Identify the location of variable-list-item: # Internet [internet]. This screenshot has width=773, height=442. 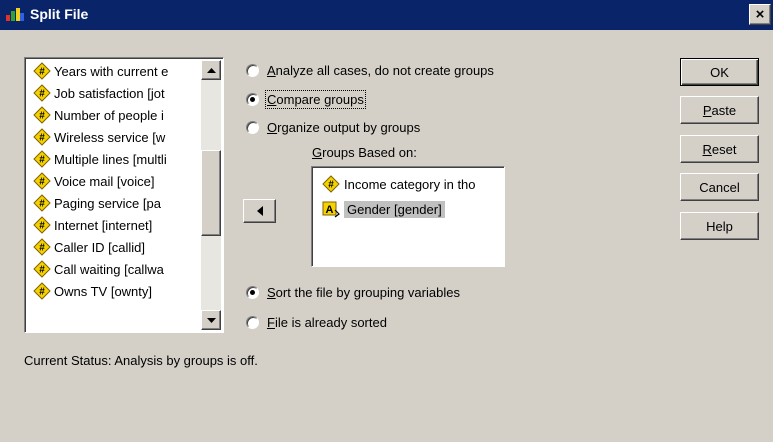
(115, 225).